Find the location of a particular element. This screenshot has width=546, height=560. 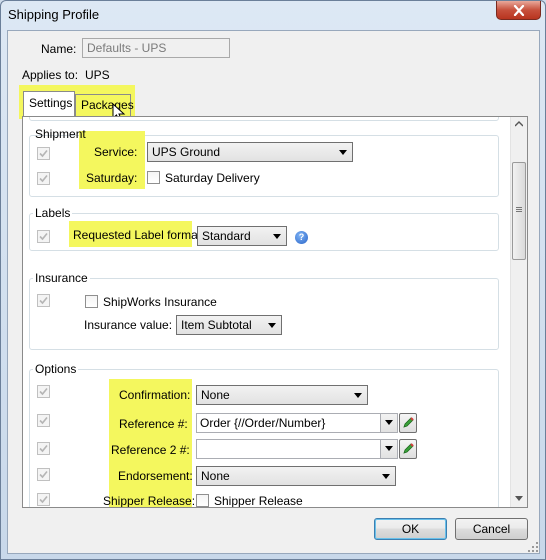

name-label: Name: is located at coordinates (59, 49).